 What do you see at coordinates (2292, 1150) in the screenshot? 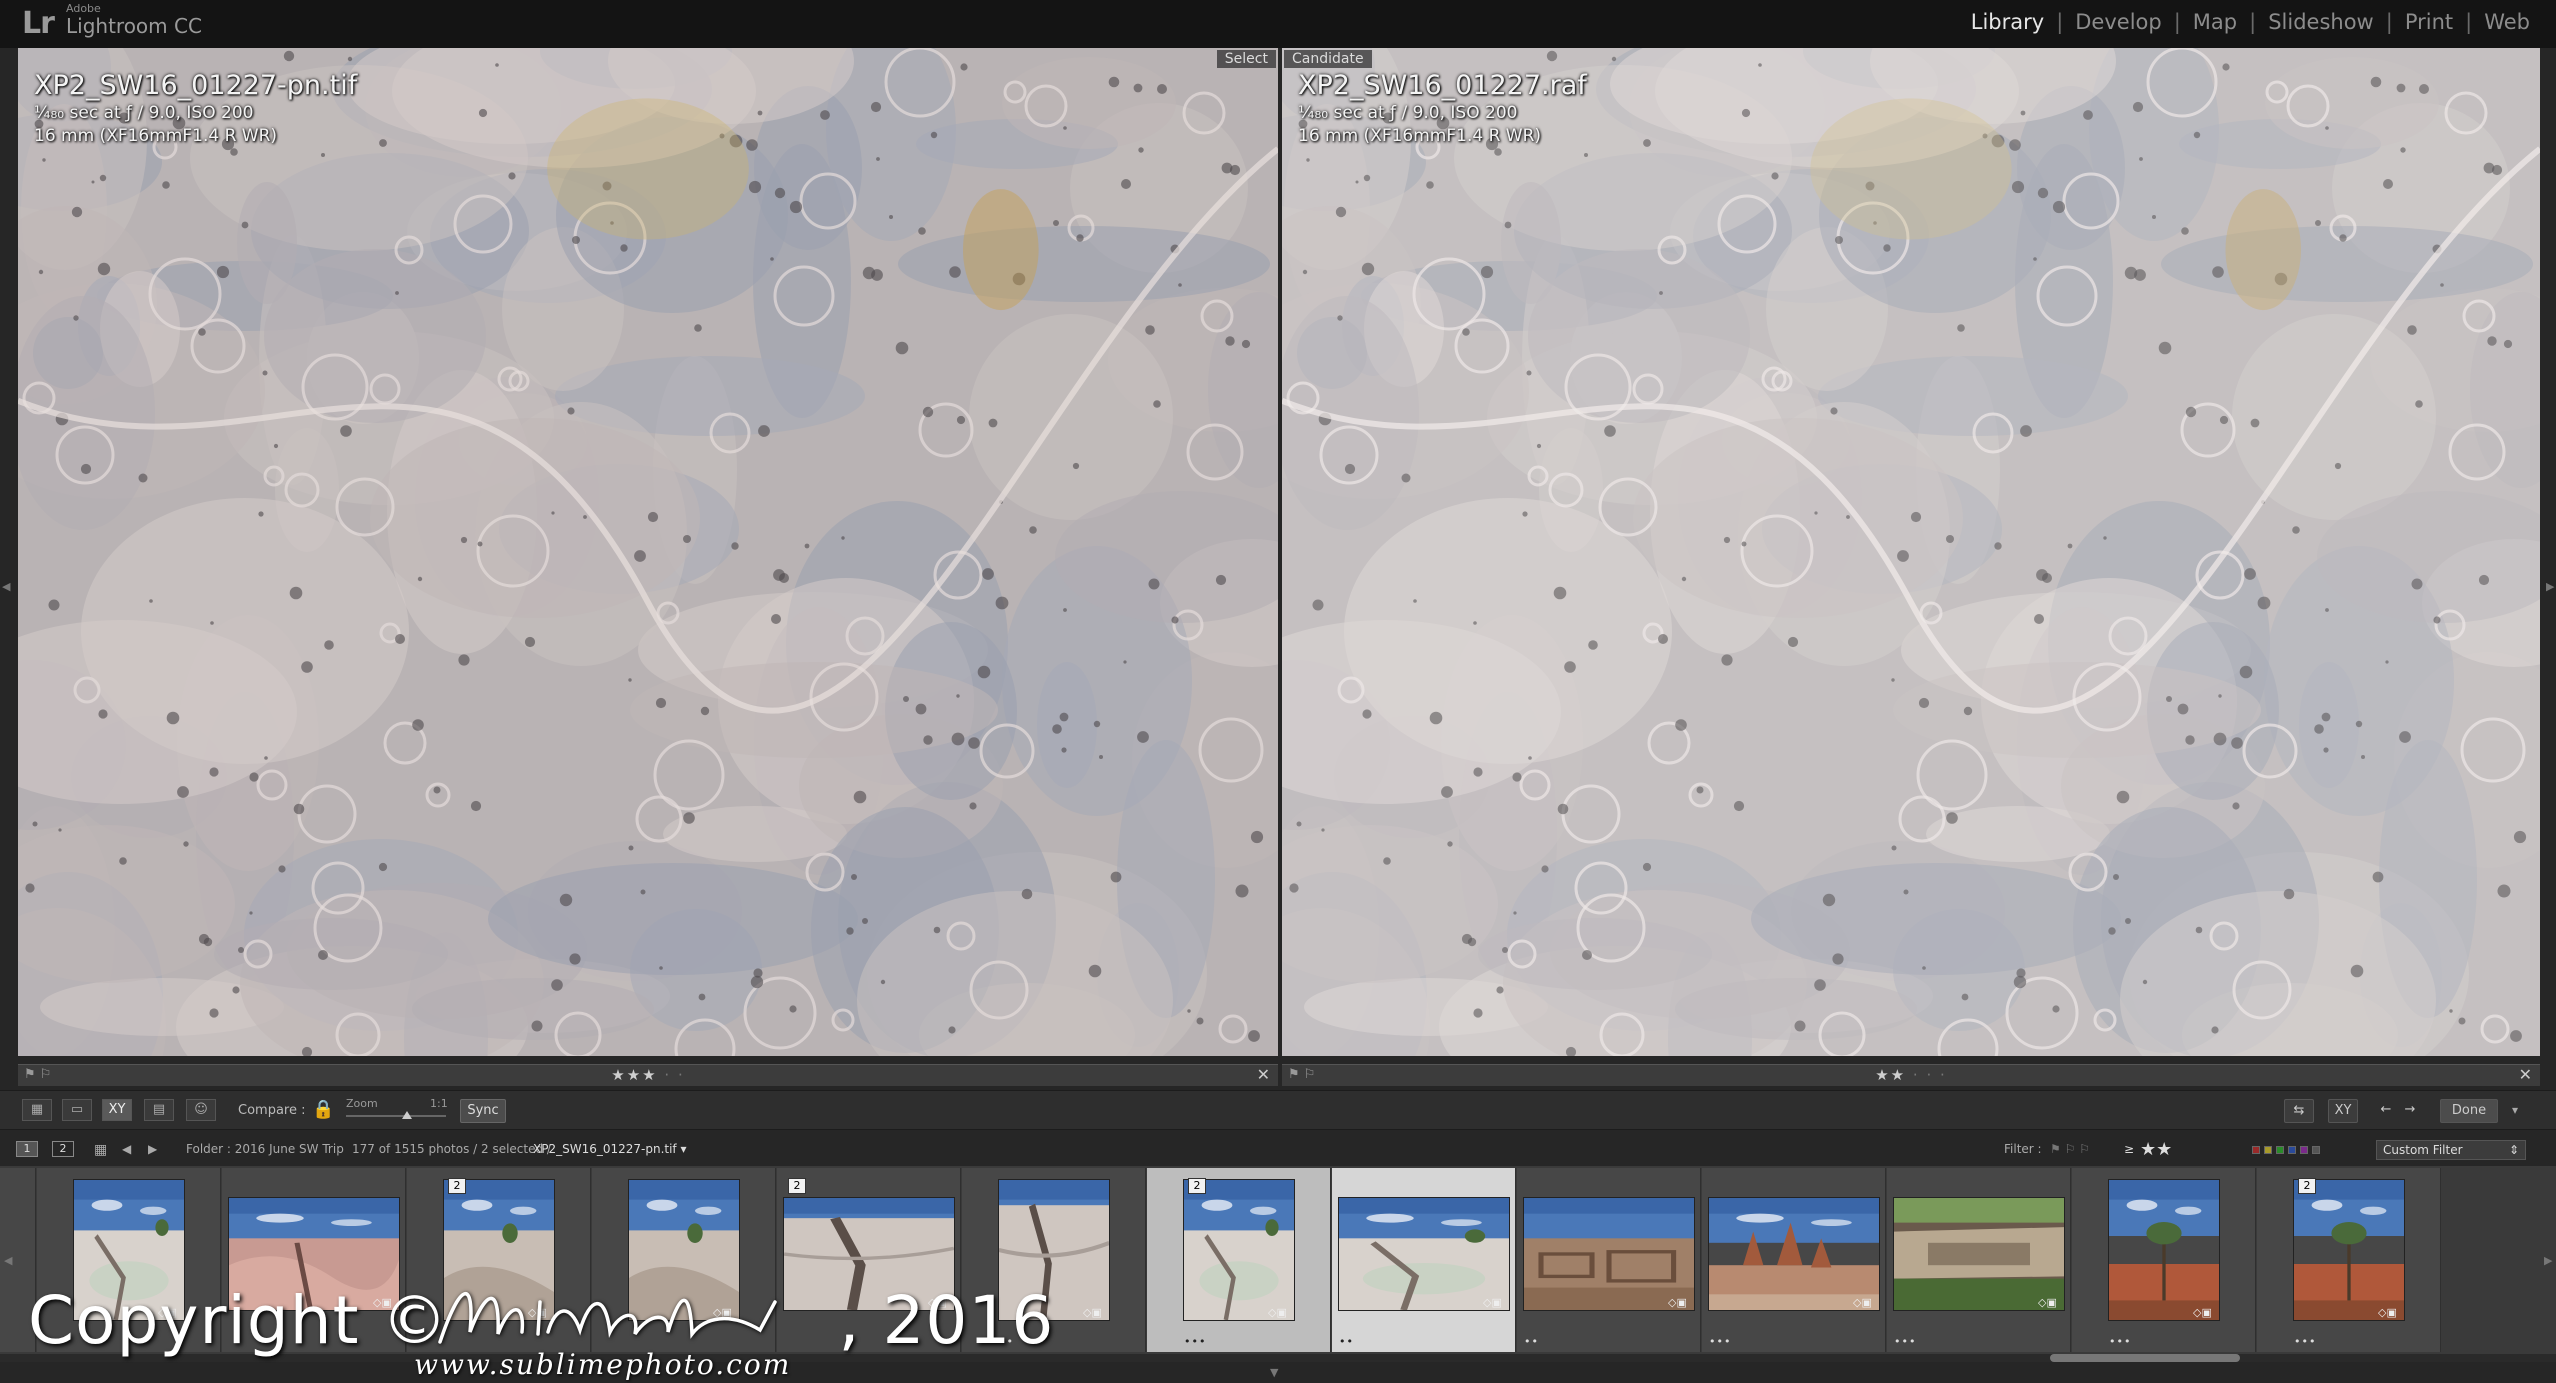
I see `color-filter-blue` at bounding box center [2292, 1150].